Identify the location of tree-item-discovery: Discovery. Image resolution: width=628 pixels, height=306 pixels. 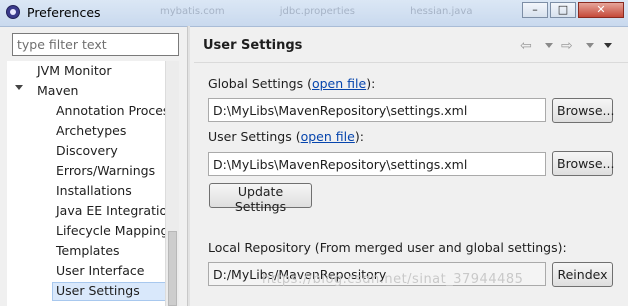
(87, 151).